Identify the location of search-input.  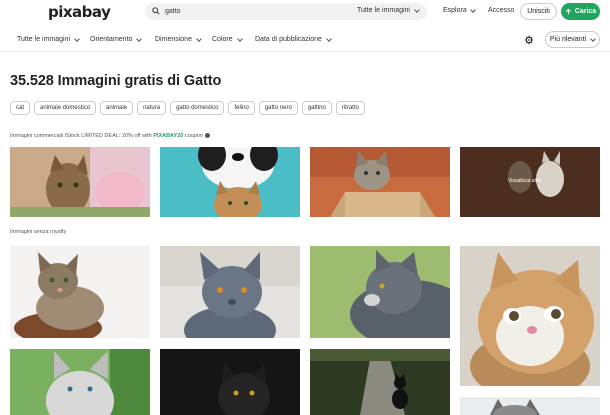
(255, 11).